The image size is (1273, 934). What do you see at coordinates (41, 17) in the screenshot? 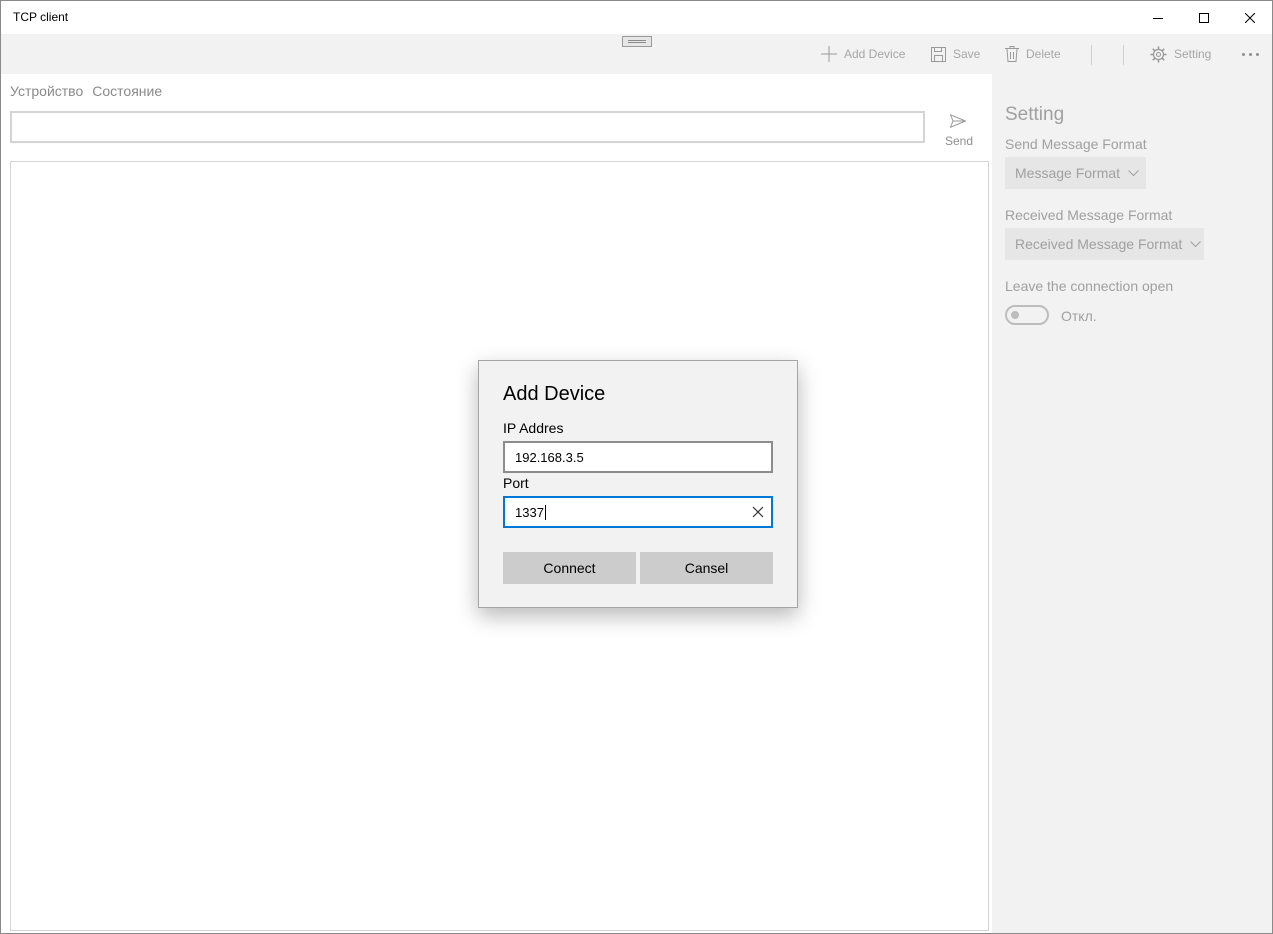
I see `window-title: TCP client` at bounding box center [41, 17].